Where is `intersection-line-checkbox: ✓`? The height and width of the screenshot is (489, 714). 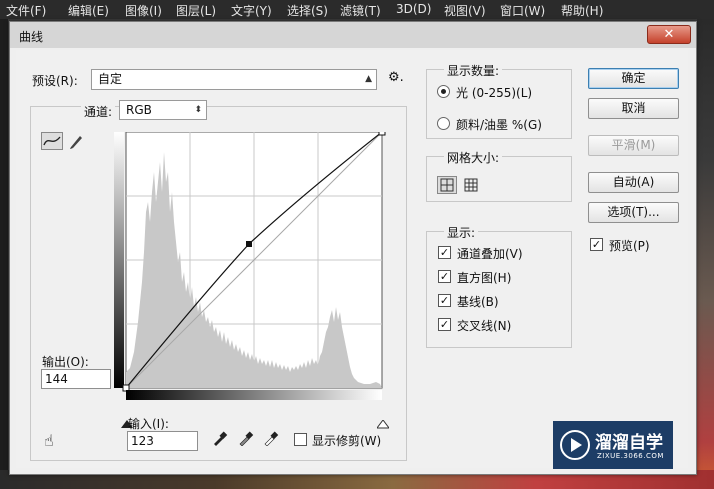 intersection-line-checkbox: ✓ is located at coordinates (444, 324).